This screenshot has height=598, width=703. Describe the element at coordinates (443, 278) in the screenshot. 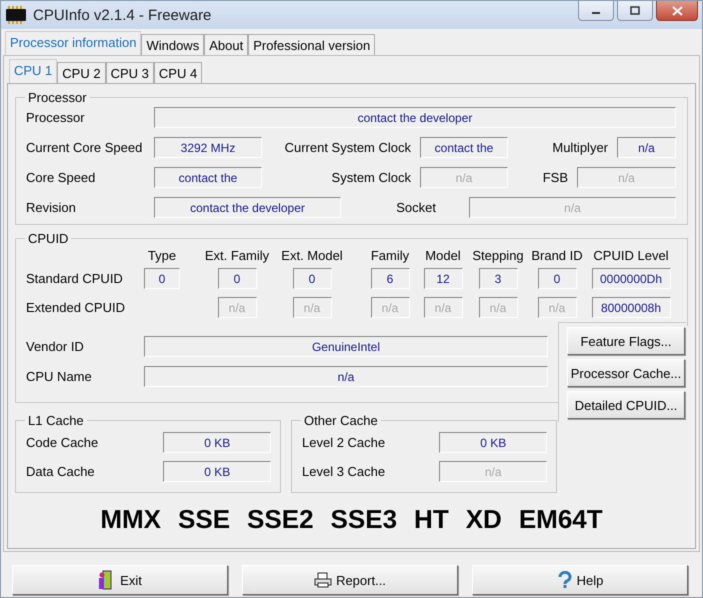

I see `value-field: 12` at that location.